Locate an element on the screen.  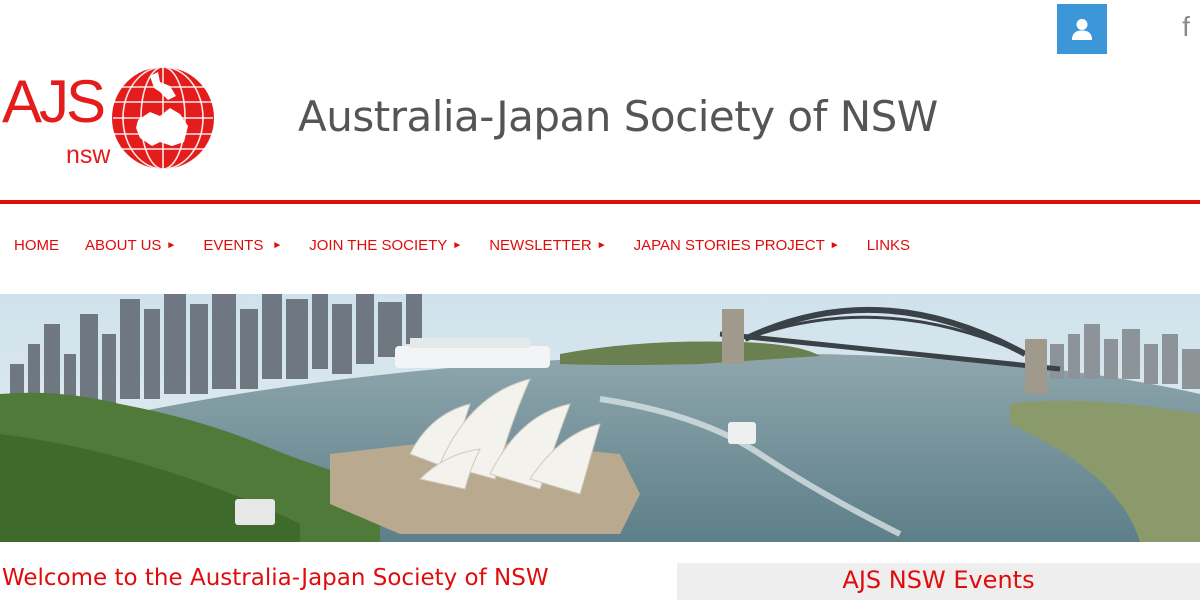
nav-item-join-the-society: JOIN THE SOCIETY ► is located at coordinates (385, 245).